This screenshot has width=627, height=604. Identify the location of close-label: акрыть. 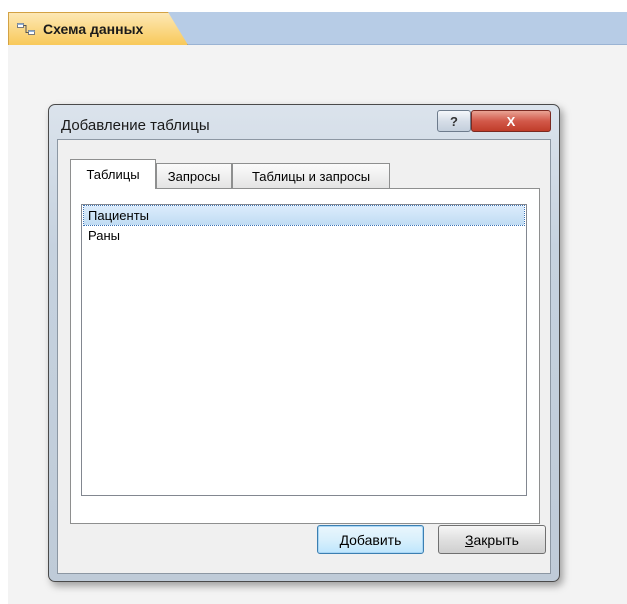
(496, 539).